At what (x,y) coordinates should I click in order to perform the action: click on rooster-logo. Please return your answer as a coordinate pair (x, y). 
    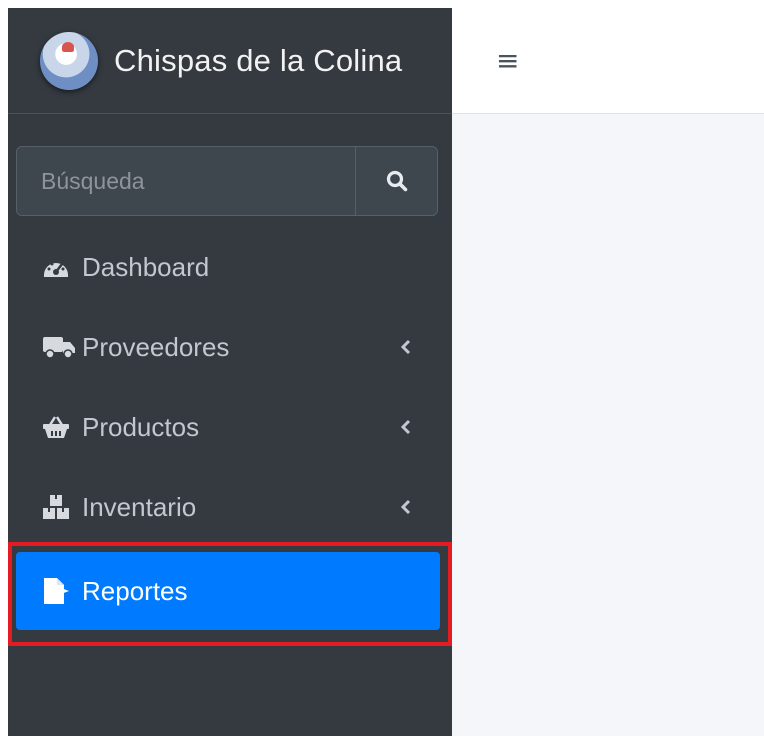
    Looking at the image, I should click on (69, 60).